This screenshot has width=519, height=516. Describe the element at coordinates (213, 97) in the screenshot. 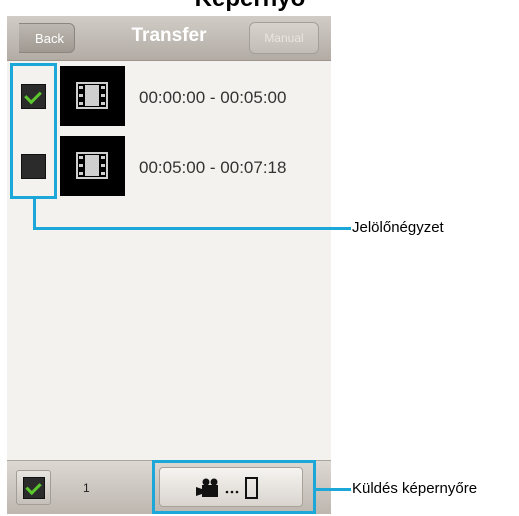

I see `clip-range: 00:00:00 - 00:05:00` at that location.